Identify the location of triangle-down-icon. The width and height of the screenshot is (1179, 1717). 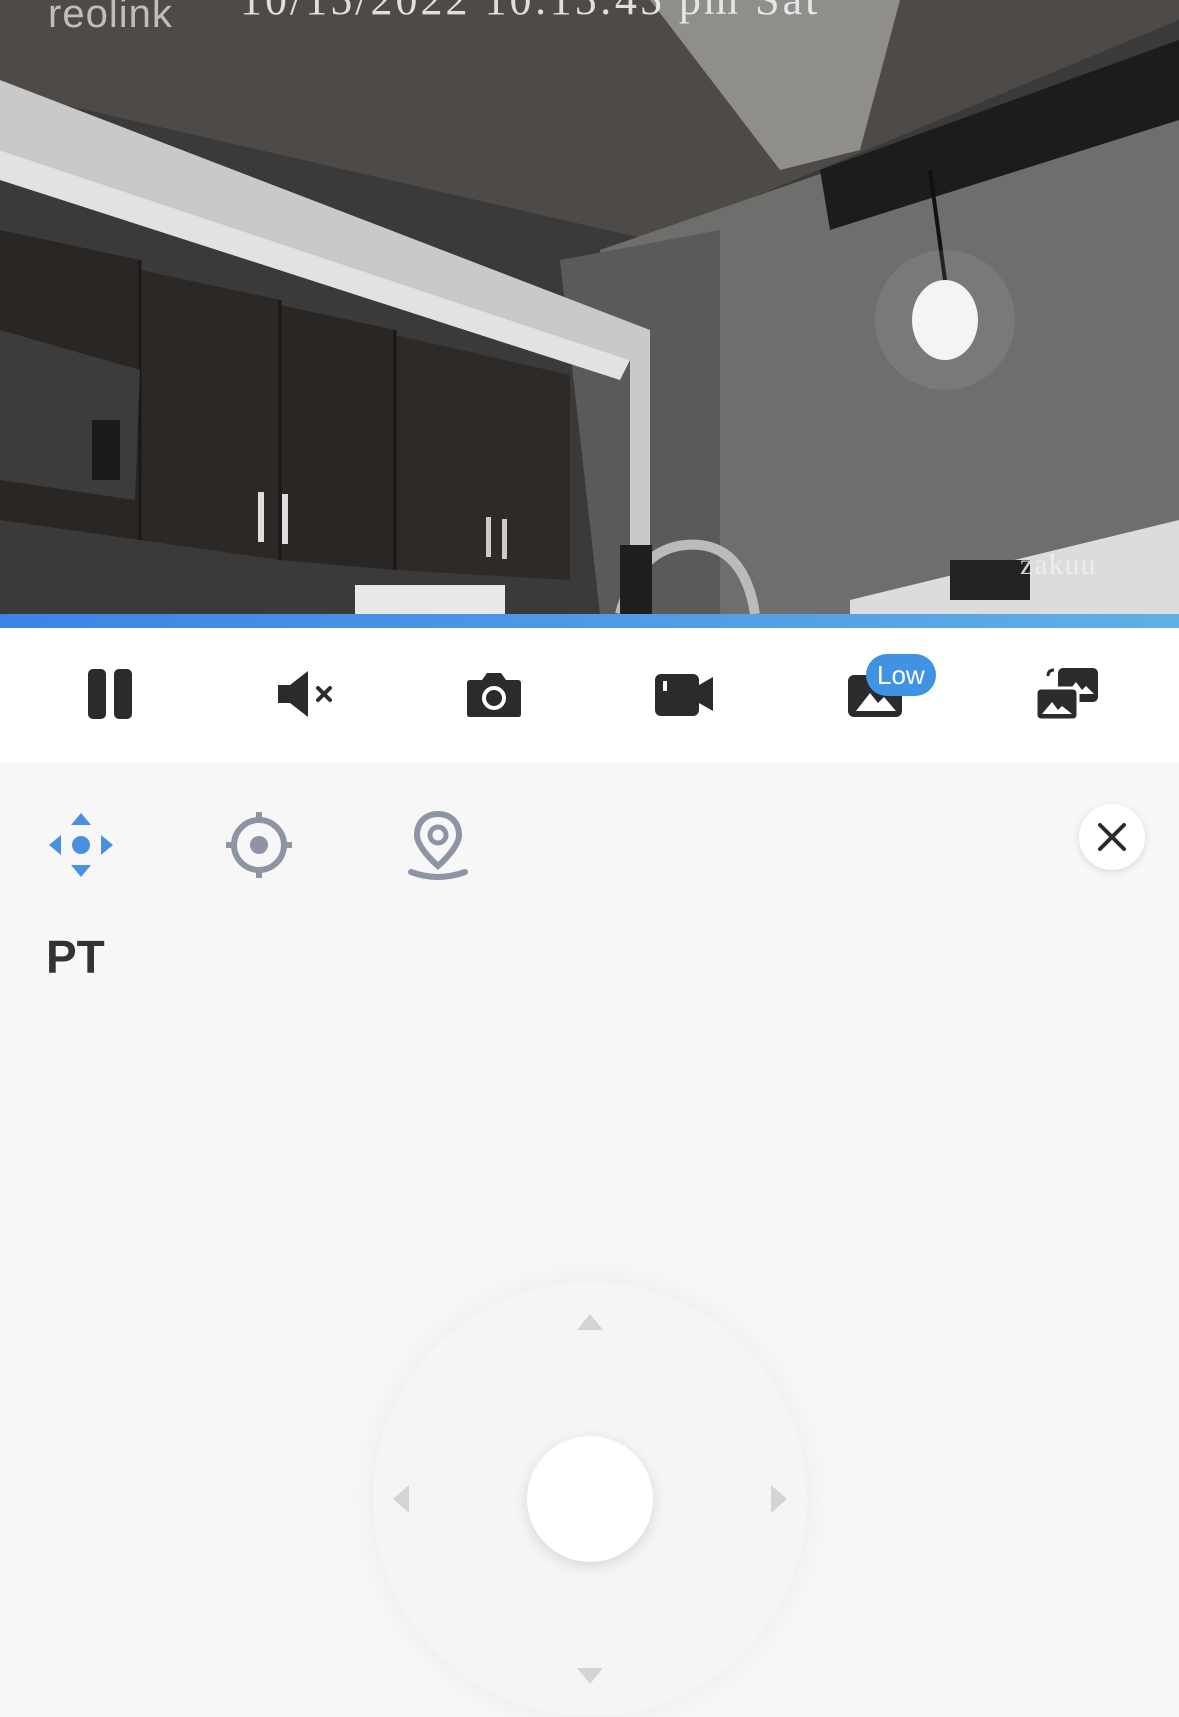
(590, 1676).